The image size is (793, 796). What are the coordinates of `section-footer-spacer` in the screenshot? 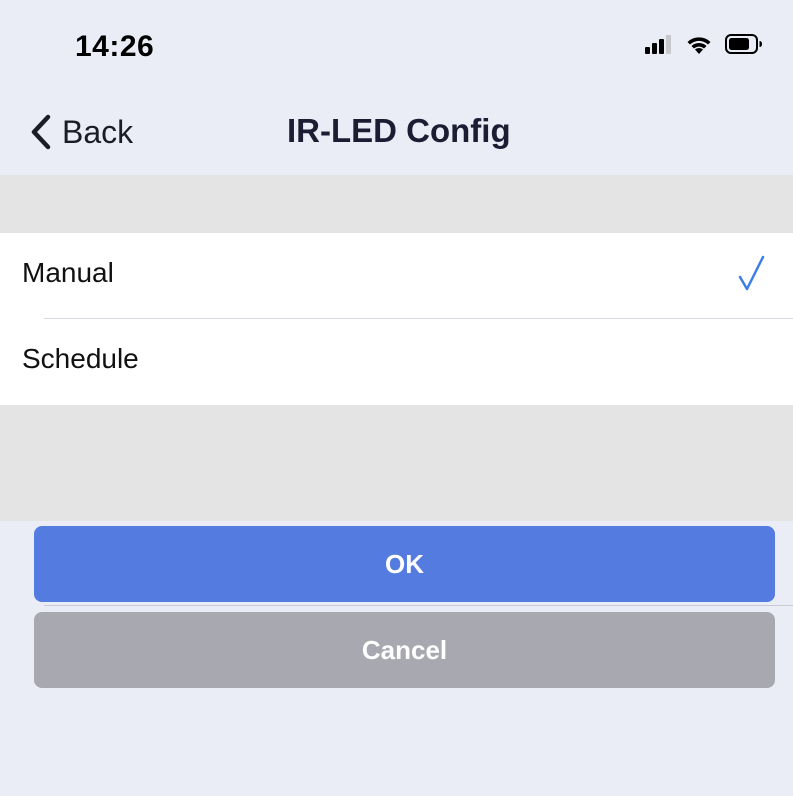 It's located at (396, 463).